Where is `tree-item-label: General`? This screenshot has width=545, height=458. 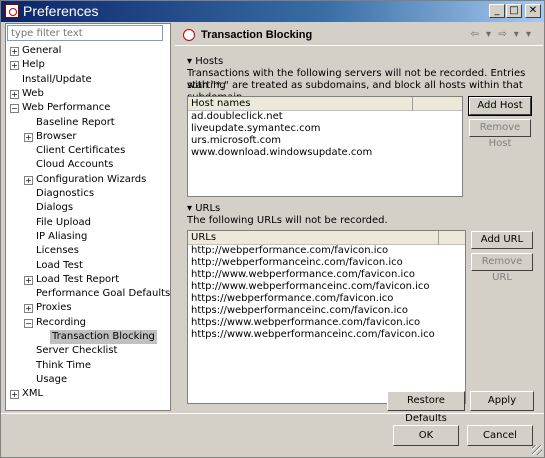 tree-item-label: General is located at coordinates (42, 50).